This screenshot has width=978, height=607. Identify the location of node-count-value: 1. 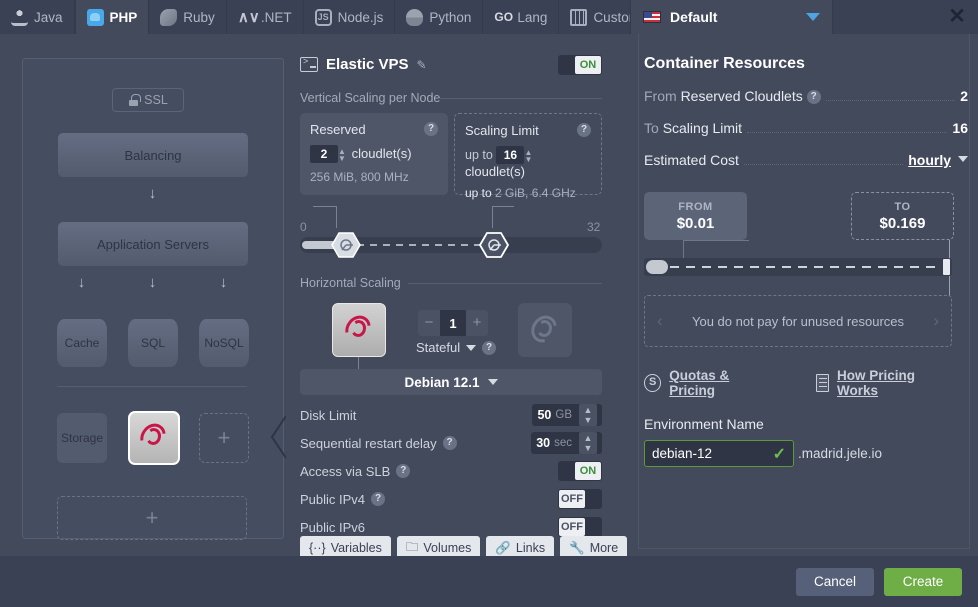
(453, 323).